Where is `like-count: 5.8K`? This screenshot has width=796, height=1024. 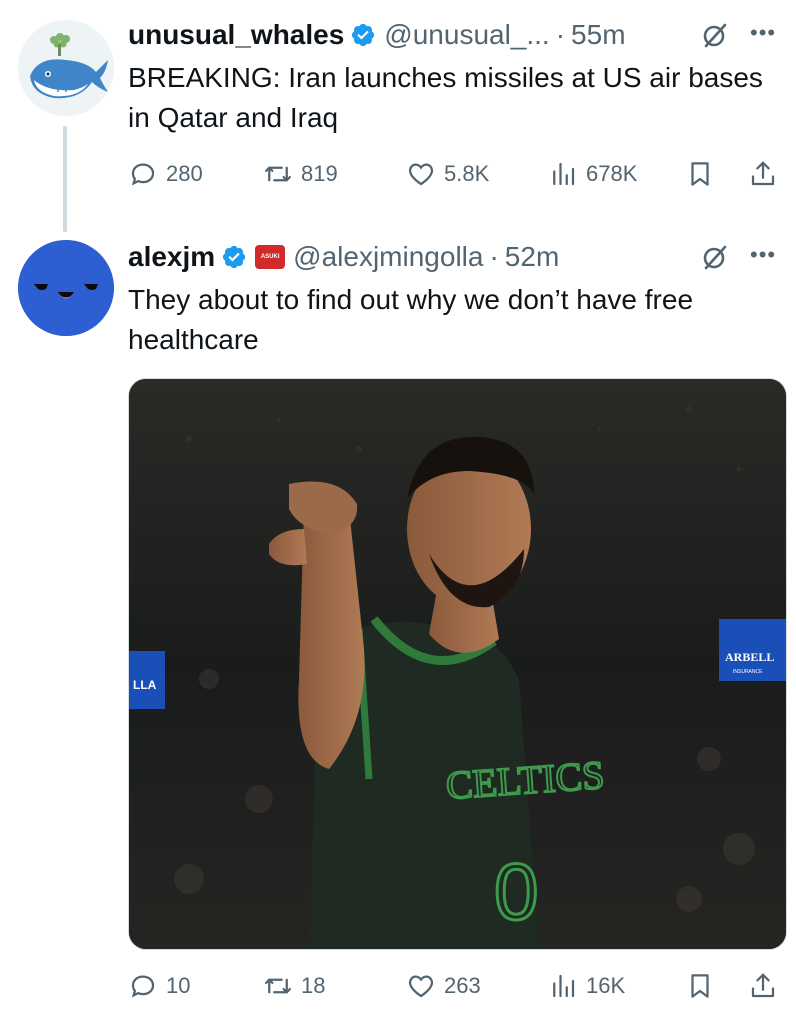
like-count: 5.8K is located at coordinates (467, 173).